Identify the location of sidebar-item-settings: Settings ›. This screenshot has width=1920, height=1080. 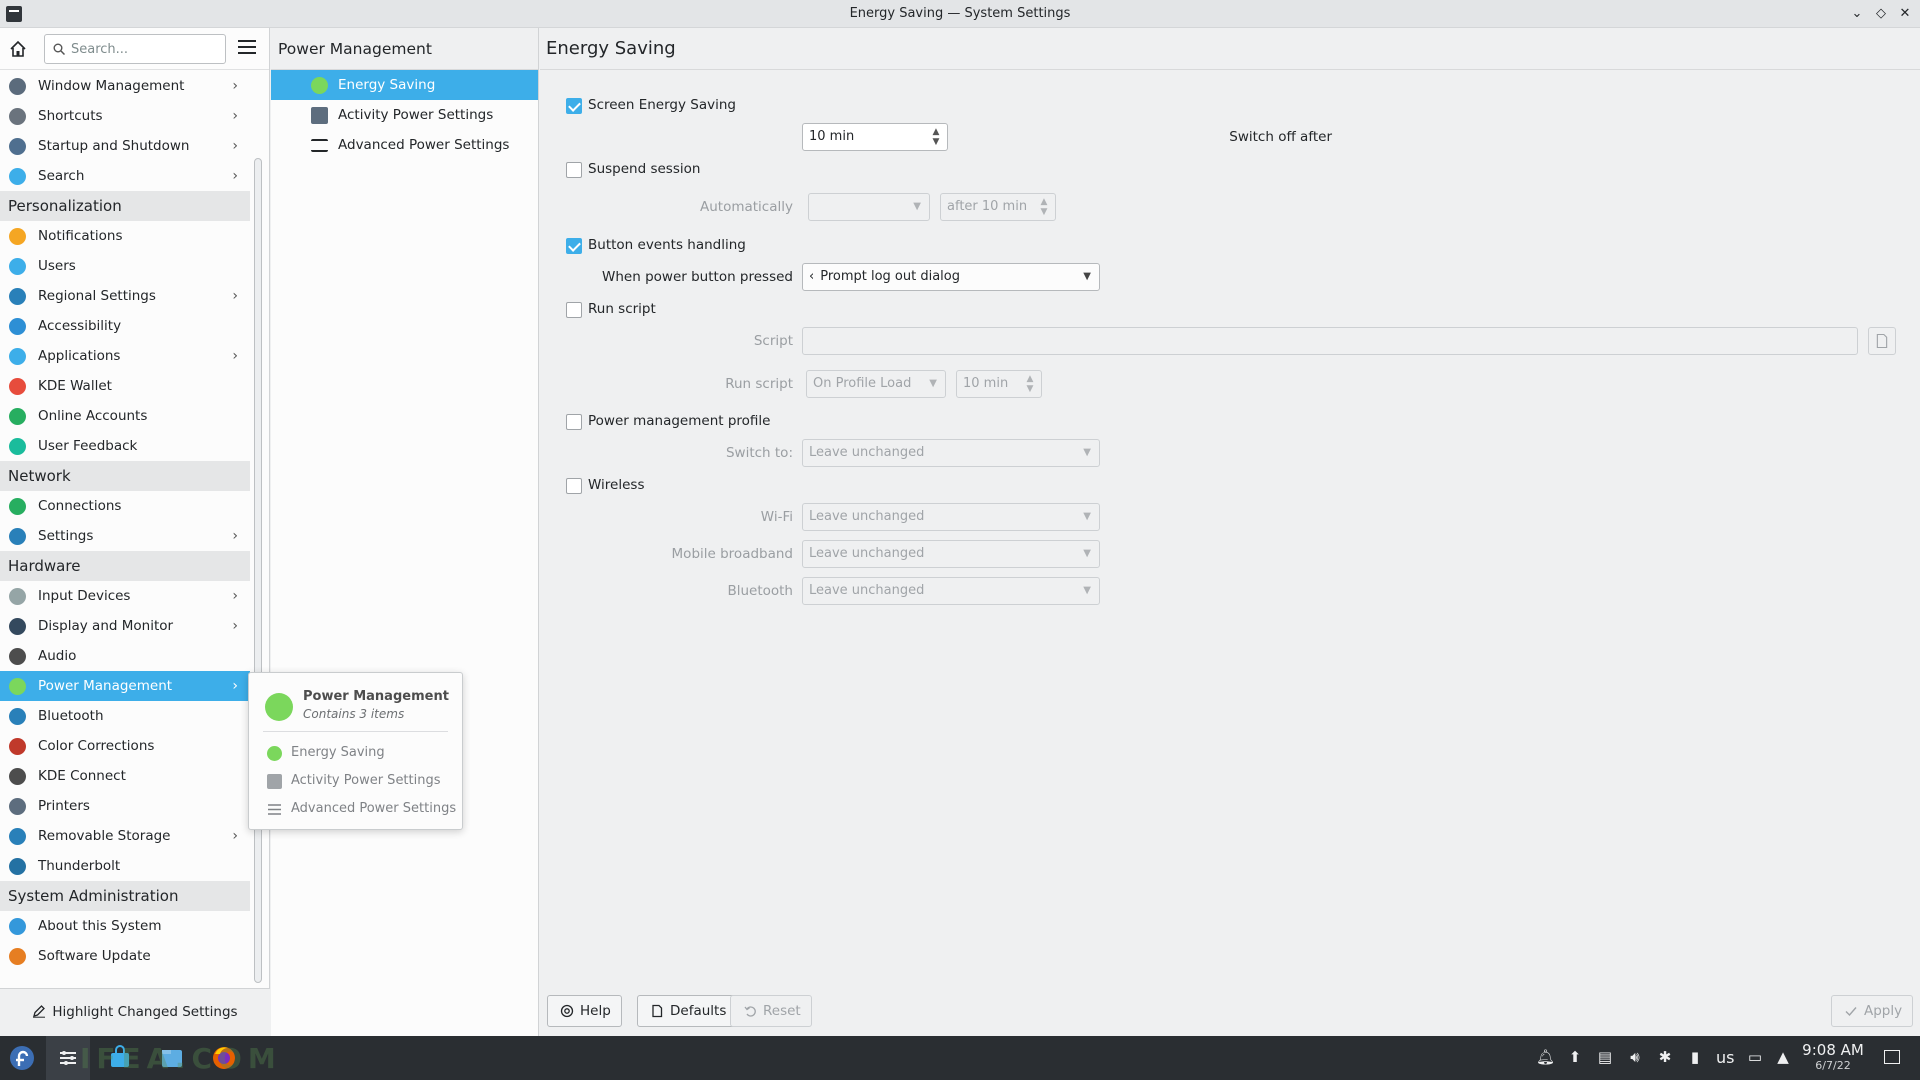
(125, 536).